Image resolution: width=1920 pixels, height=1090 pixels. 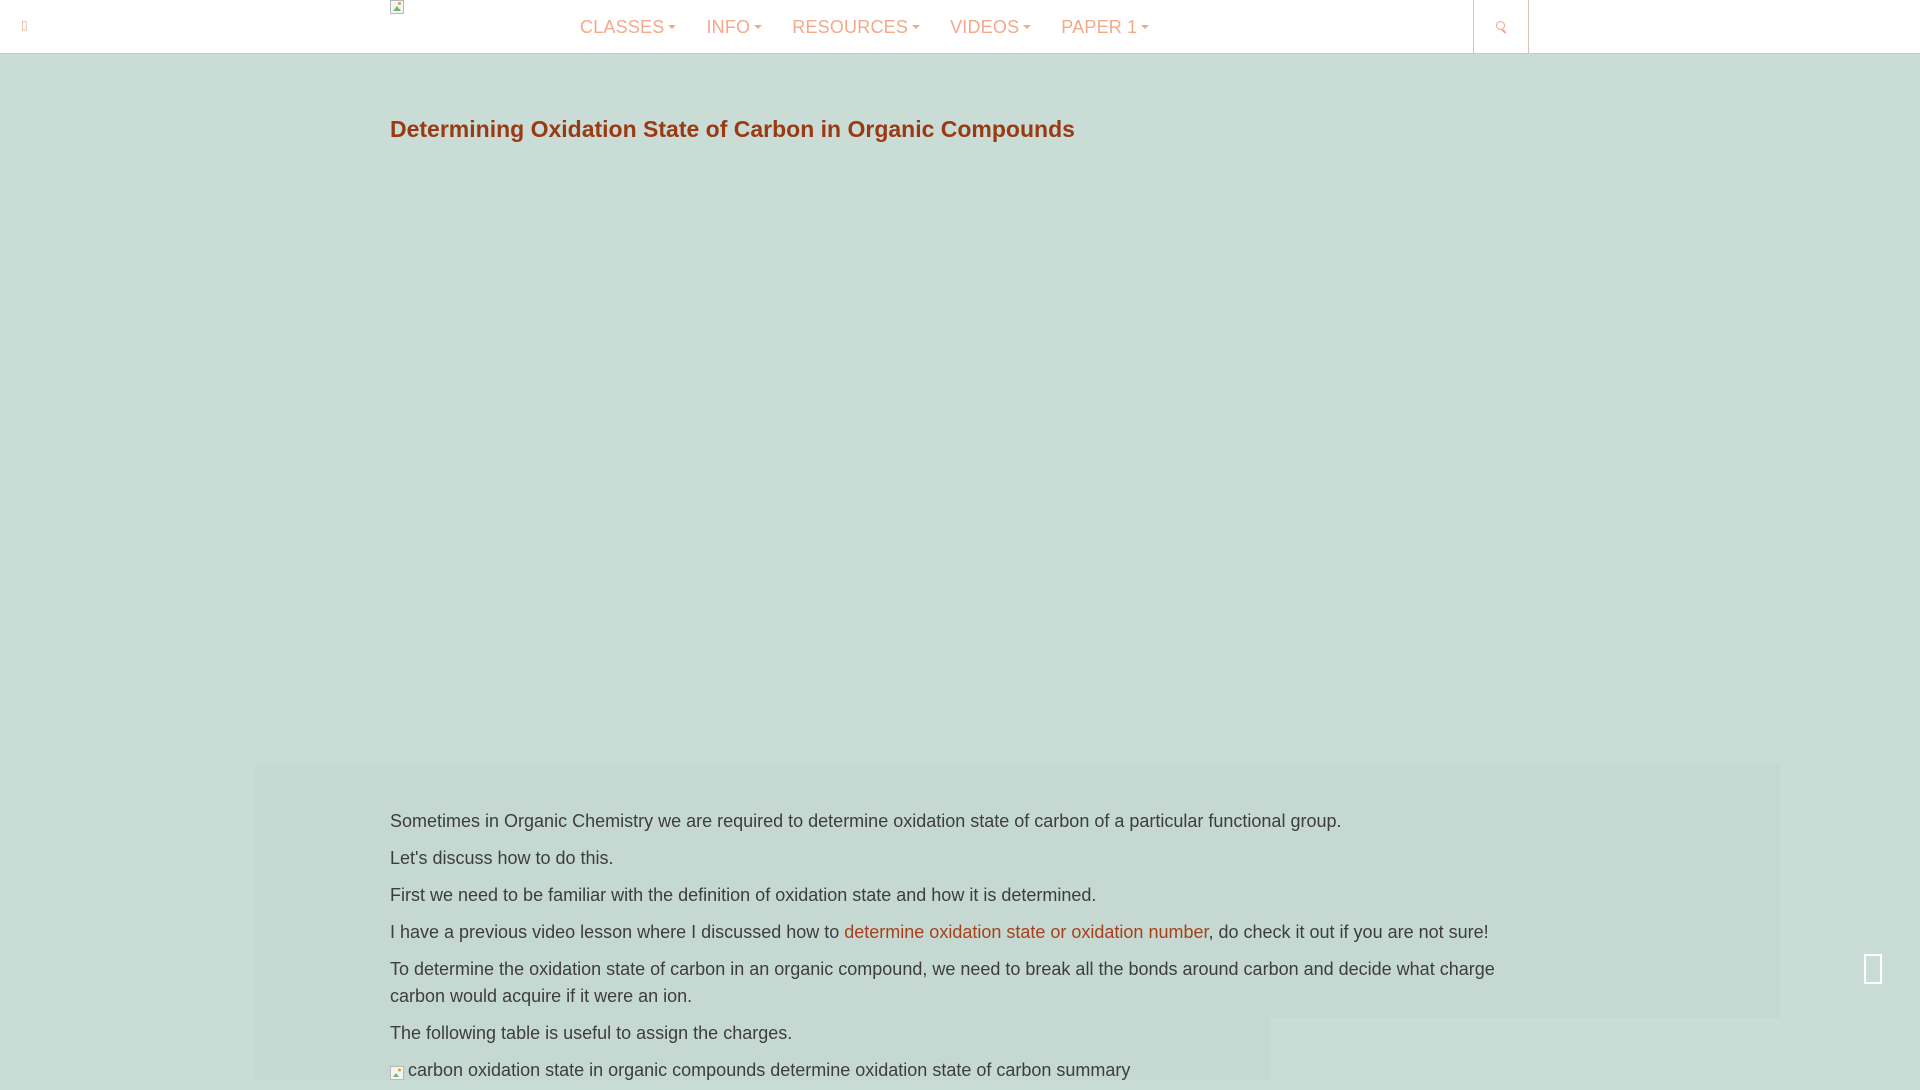 I want to click on menu-resources: RESOURCES, so click(x=856, y=27).